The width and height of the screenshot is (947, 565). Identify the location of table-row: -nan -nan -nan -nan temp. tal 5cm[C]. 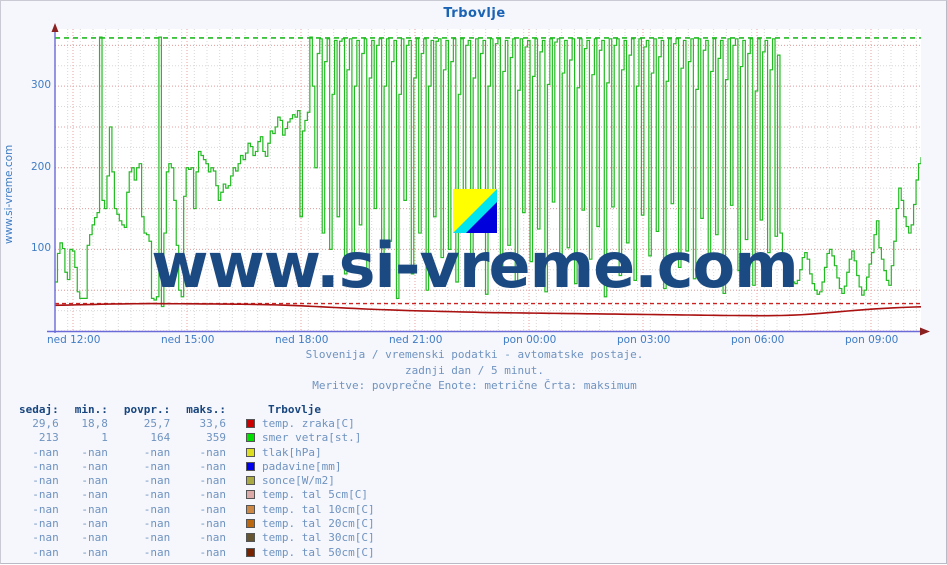
(197, 495).